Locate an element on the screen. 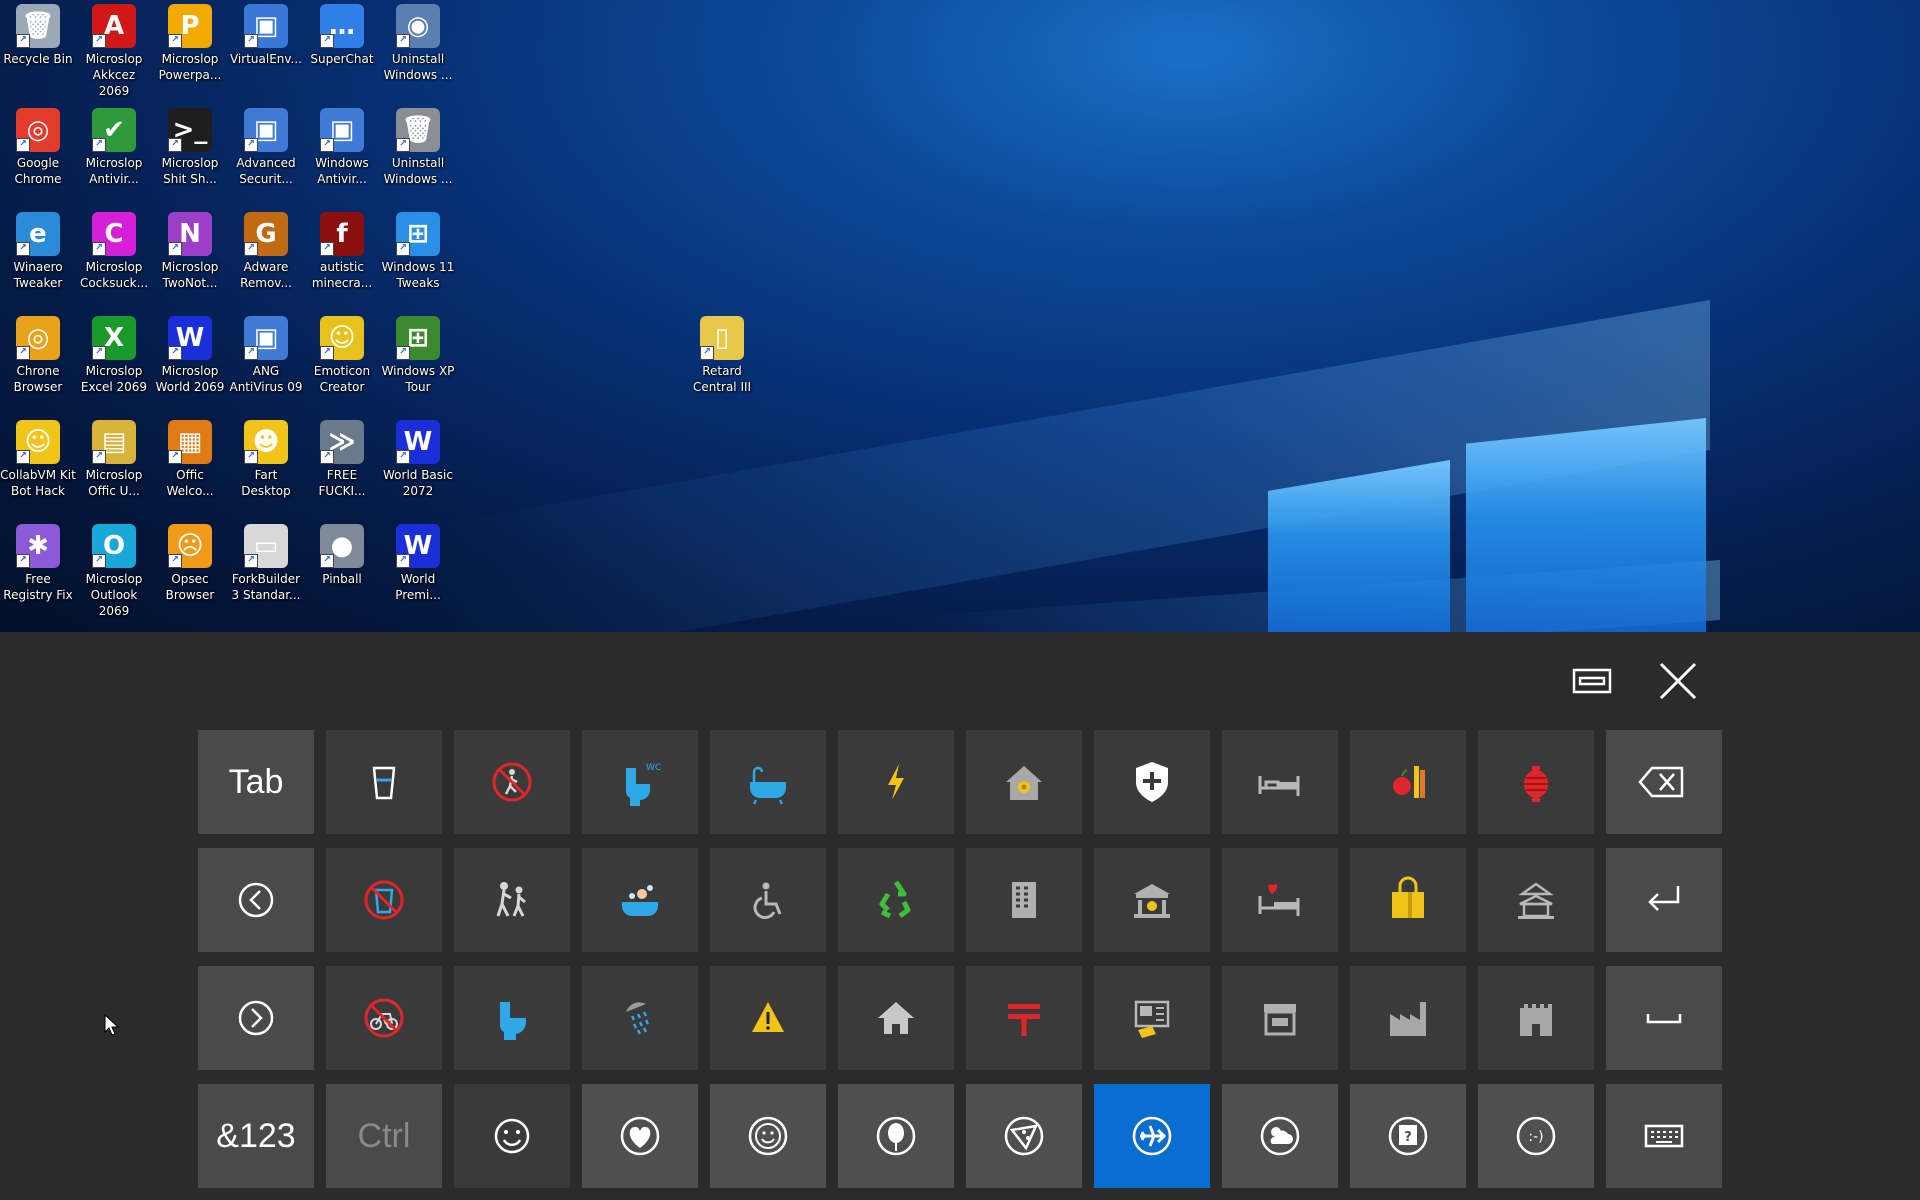 Image resolution: width=1920 pixels, height=1200 pixels. desktop-shortcut-label: Free Registry Fix is located at coordinates (38, 587).